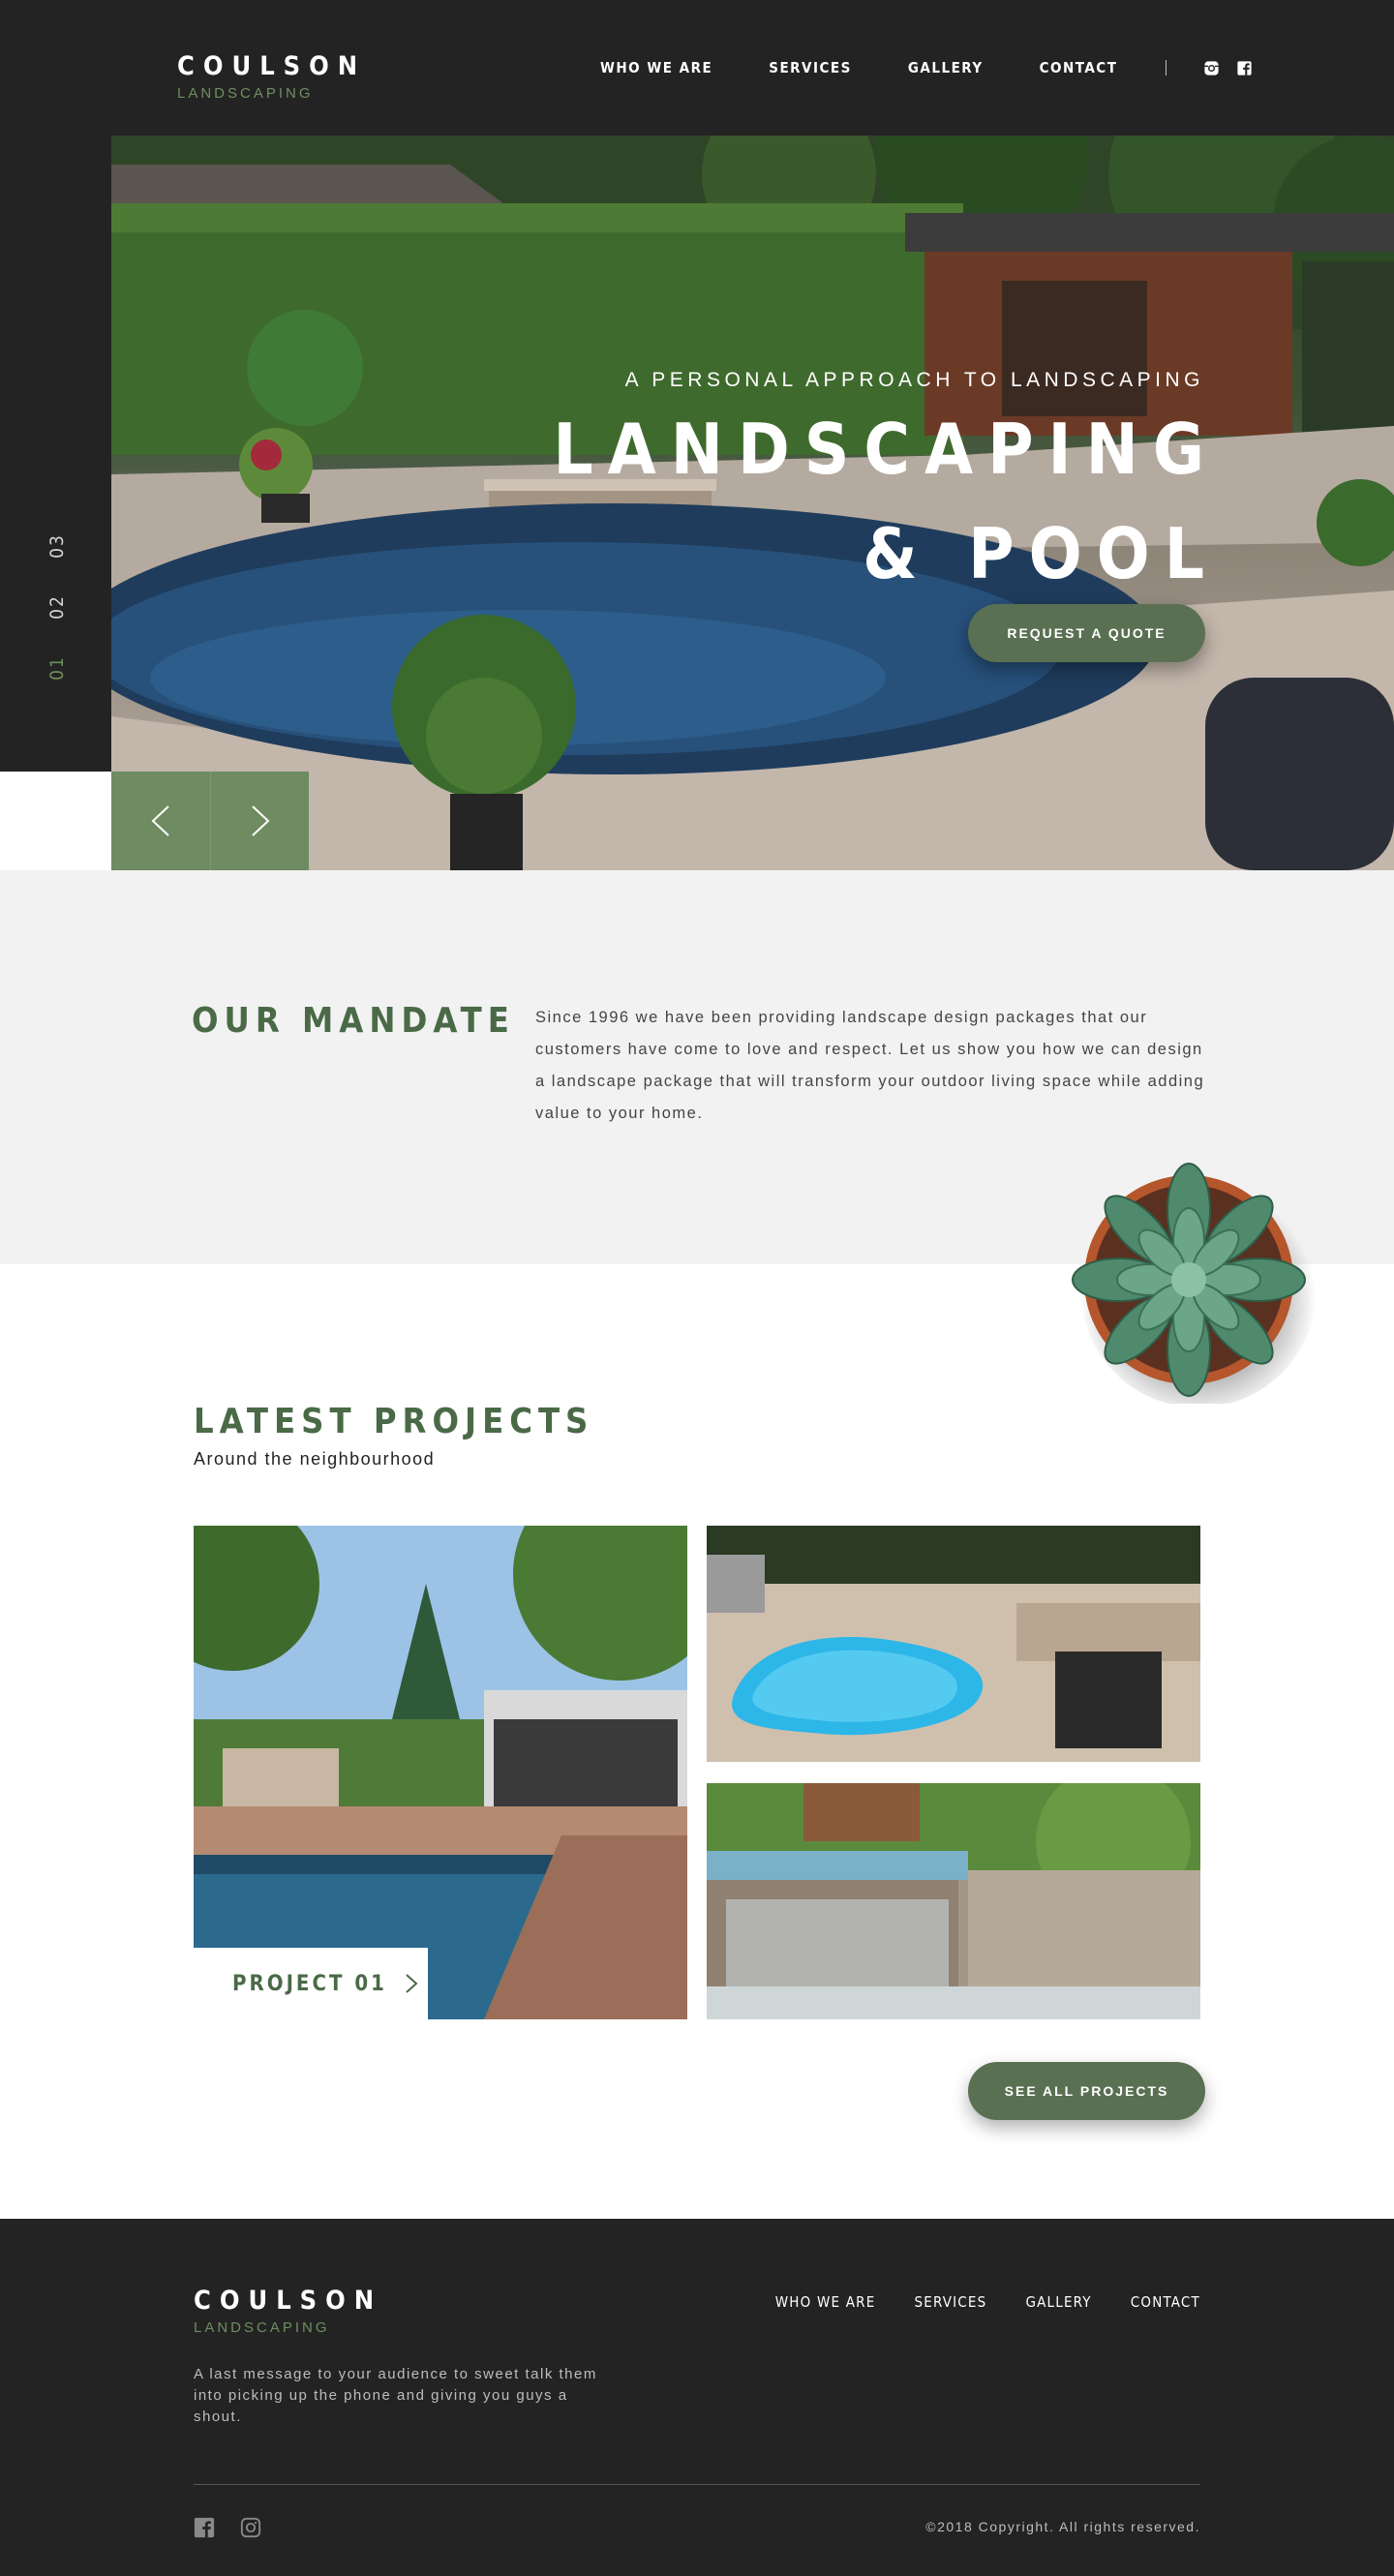 The height and width of the screenshot is (2576, 1394). I want to click on hero-eyebrow: A PERSONAL APPROACH TO LANDSCAPING, so click(914, 380).